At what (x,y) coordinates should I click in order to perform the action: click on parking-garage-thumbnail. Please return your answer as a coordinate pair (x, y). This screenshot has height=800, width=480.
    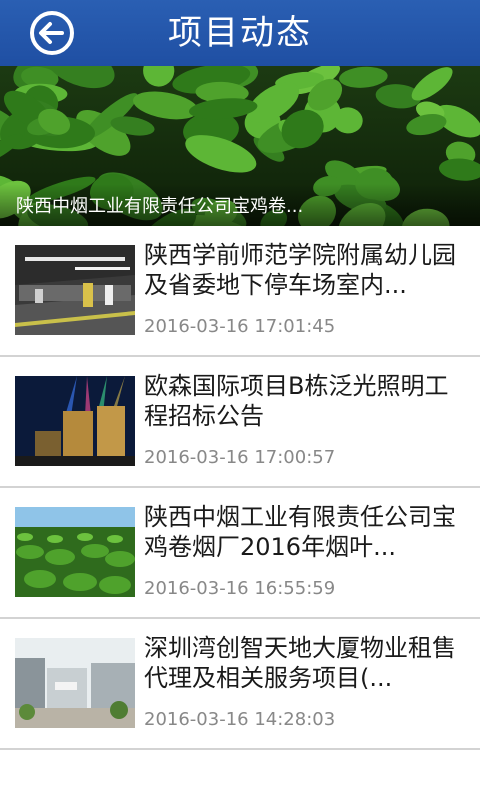
    Looking at the image, I should click on (75, 290).